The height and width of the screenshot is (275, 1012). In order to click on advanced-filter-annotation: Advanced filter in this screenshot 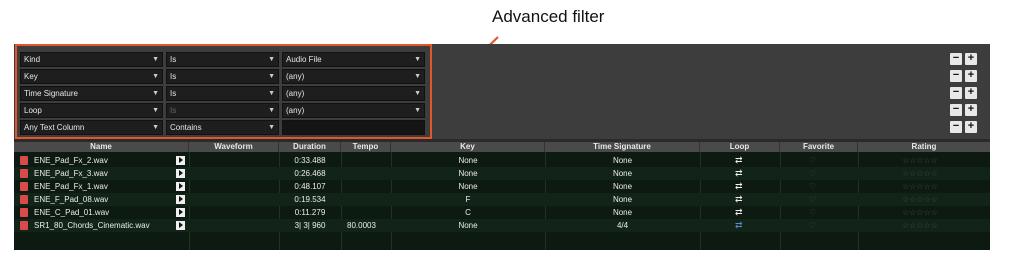, I will do `click(548, 16)`.